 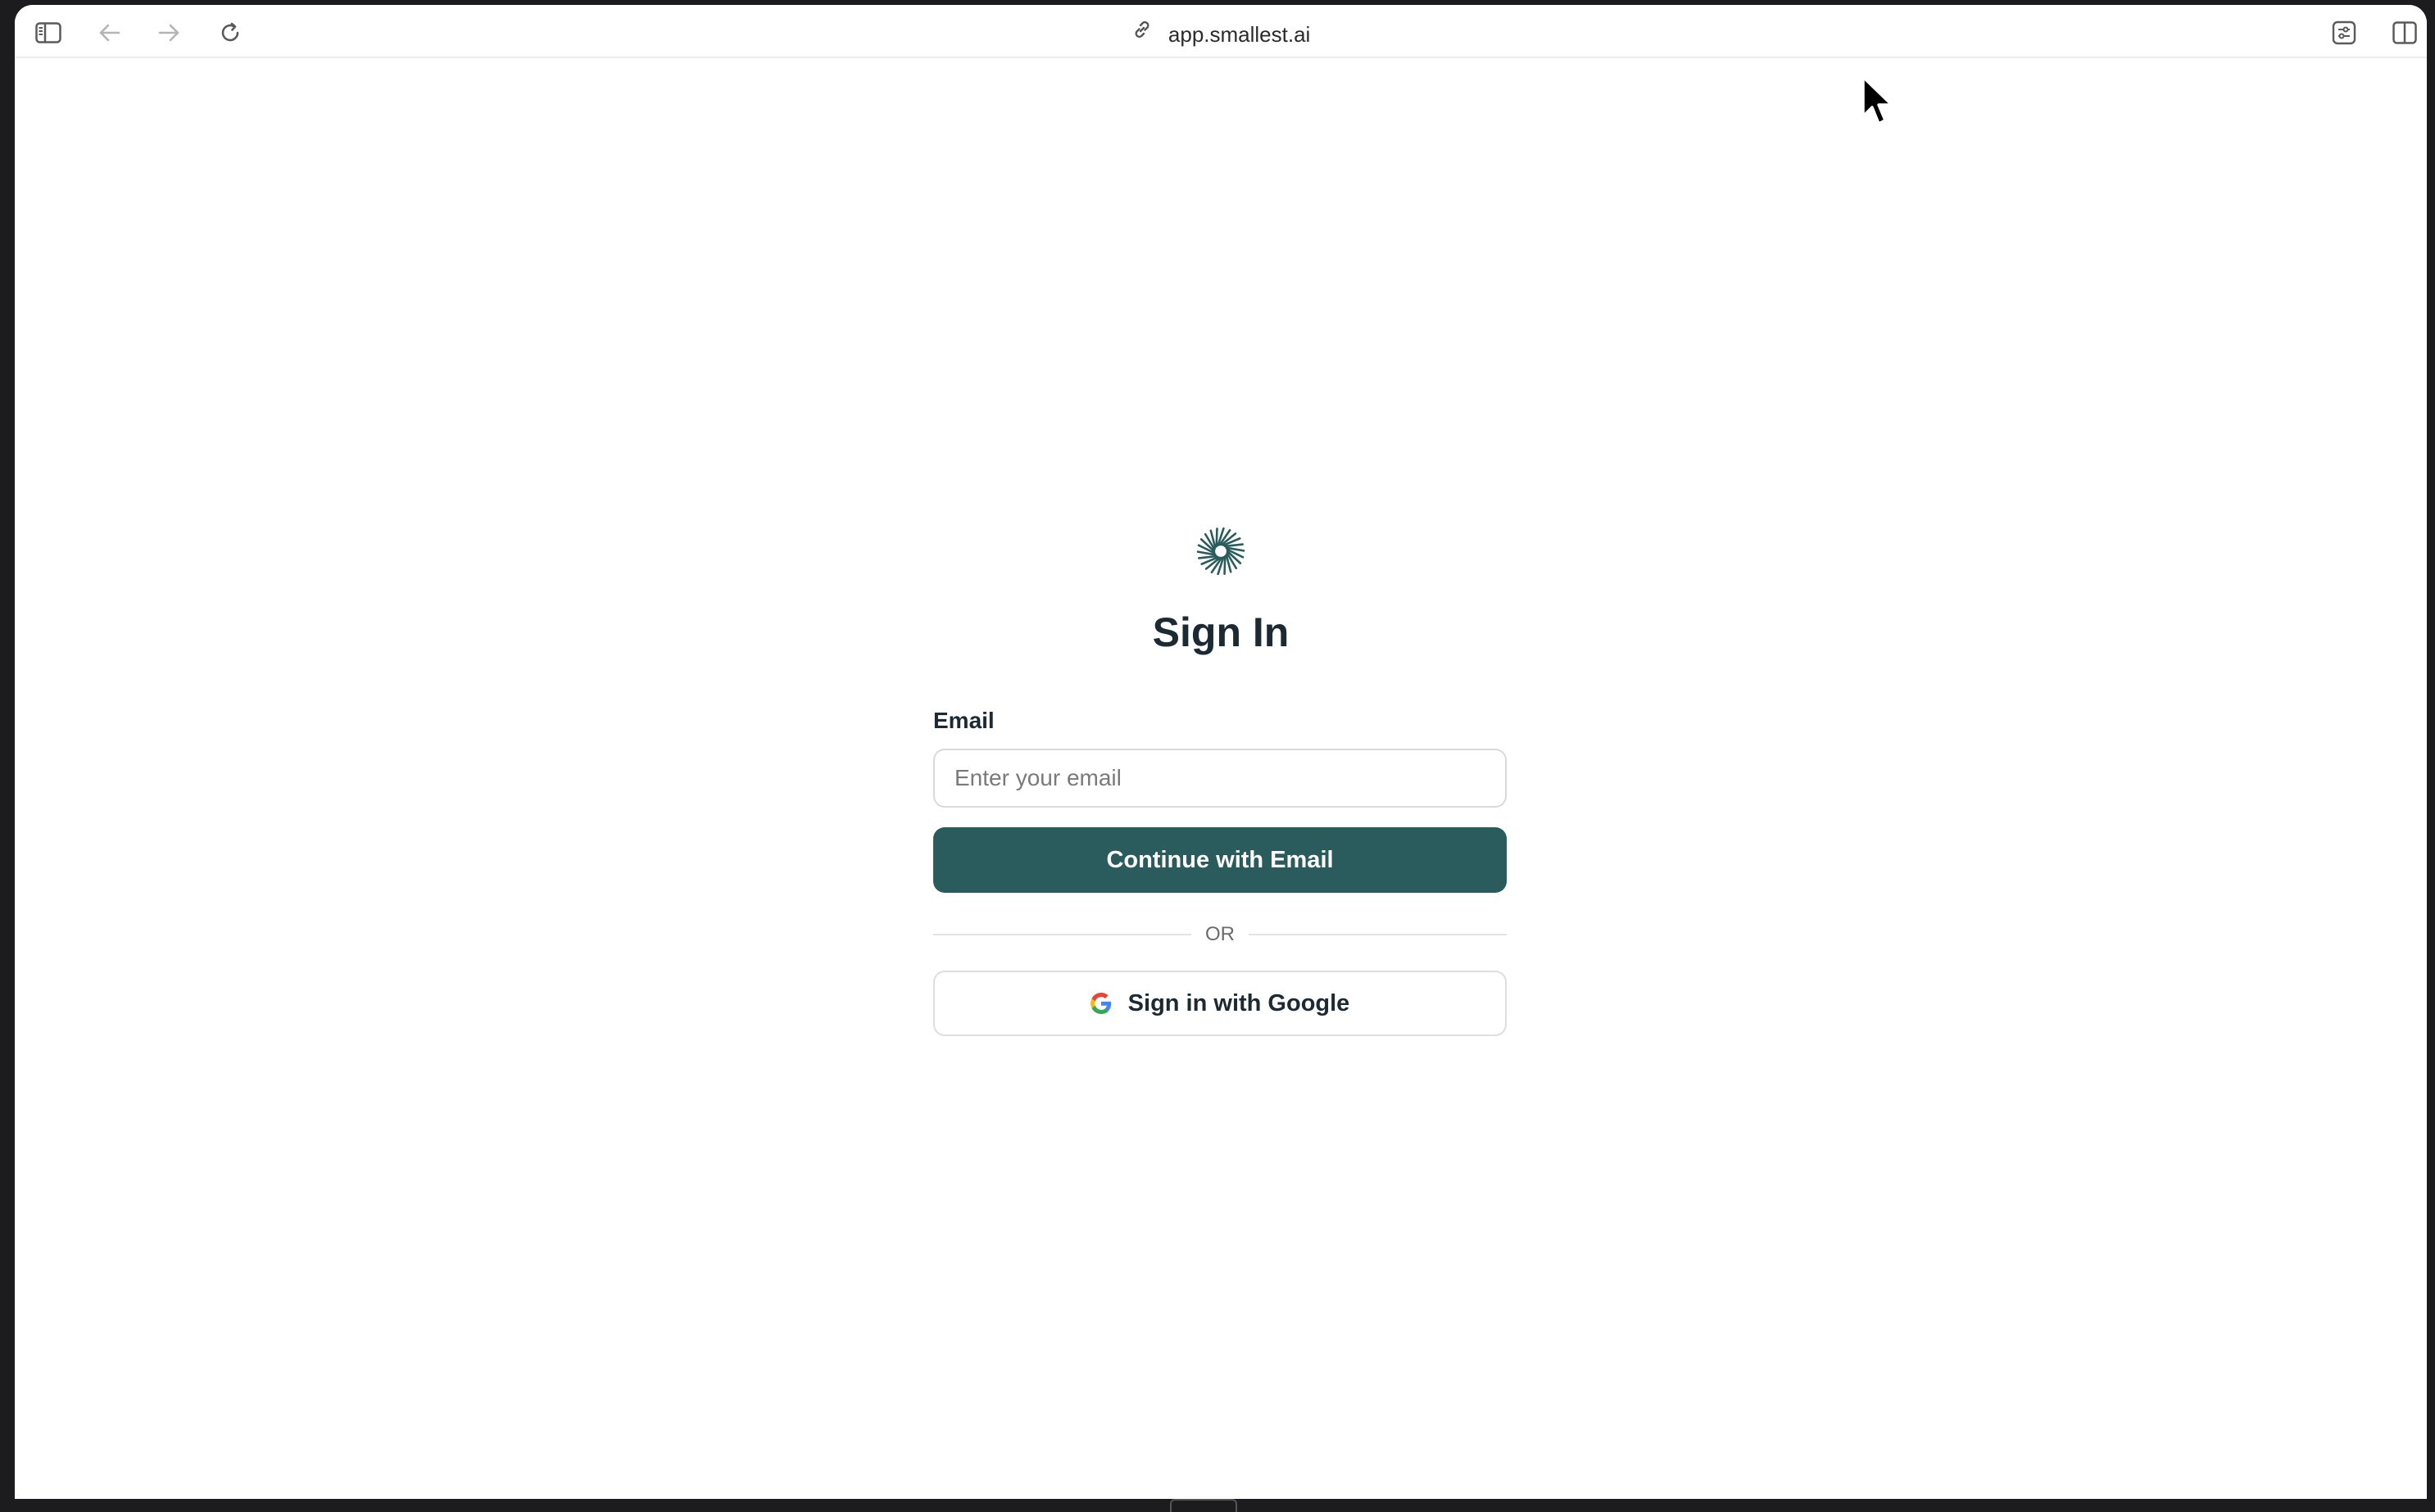 I want to click on browser-toolbar: app.smallest.ai, so click(x=1221, y=32).